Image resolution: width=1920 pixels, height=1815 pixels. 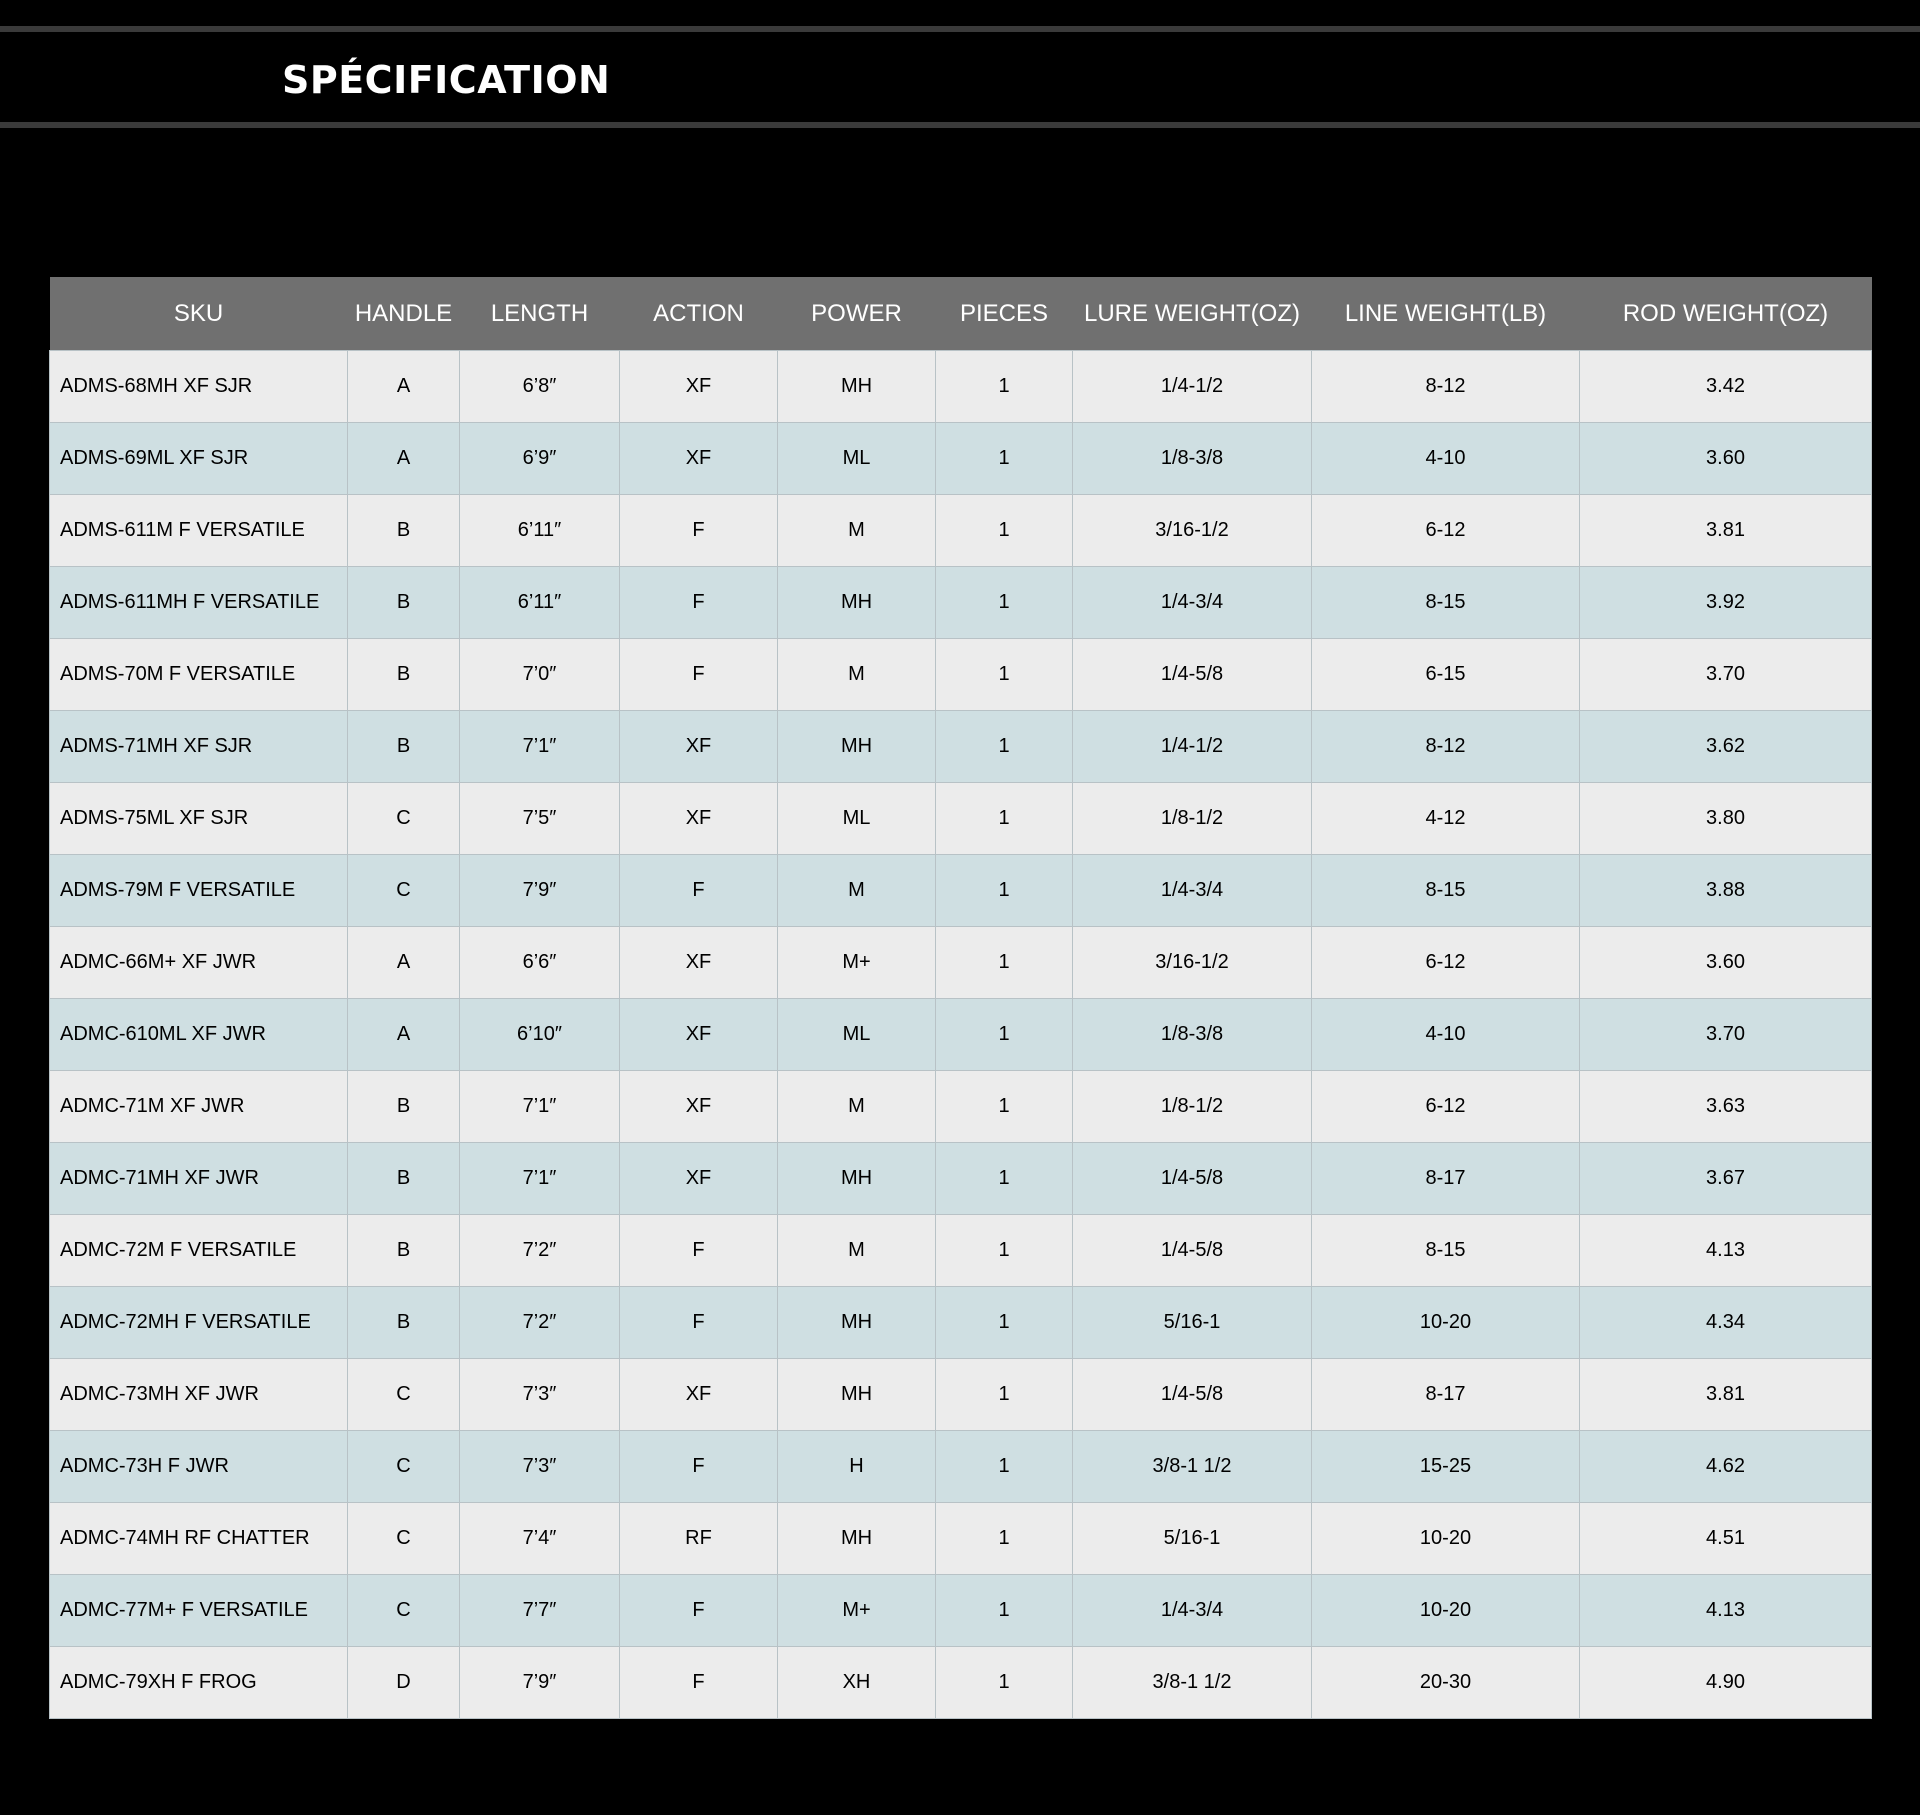 What do you see at coordinates (1192, 314) in the screenshot?
I see `column-header-lure-weight: LURE WEIGHT(OZ)` at bounding box center [1192, 314].